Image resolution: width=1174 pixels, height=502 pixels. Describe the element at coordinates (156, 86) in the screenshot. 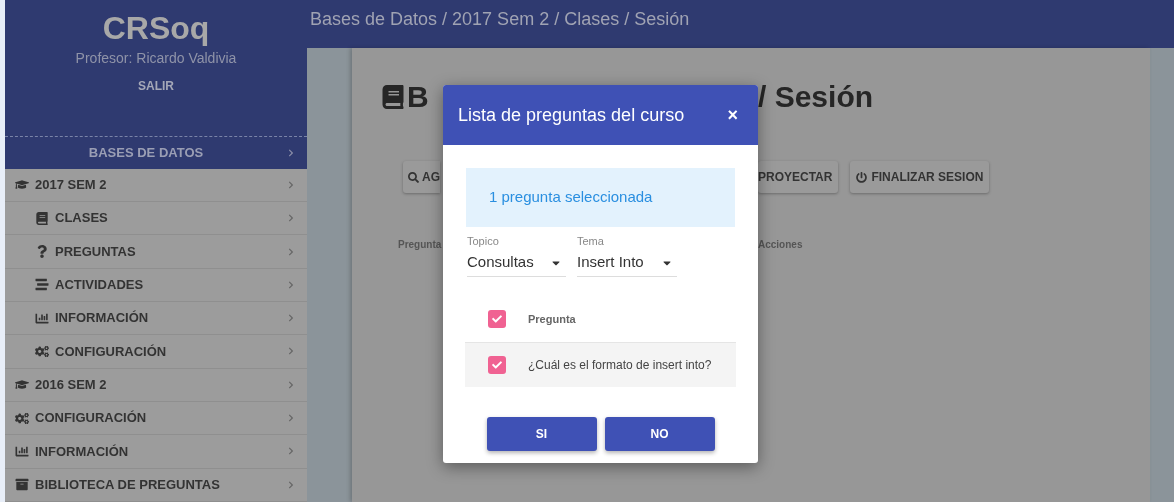

I see `logout-link: SALIR` at that location.